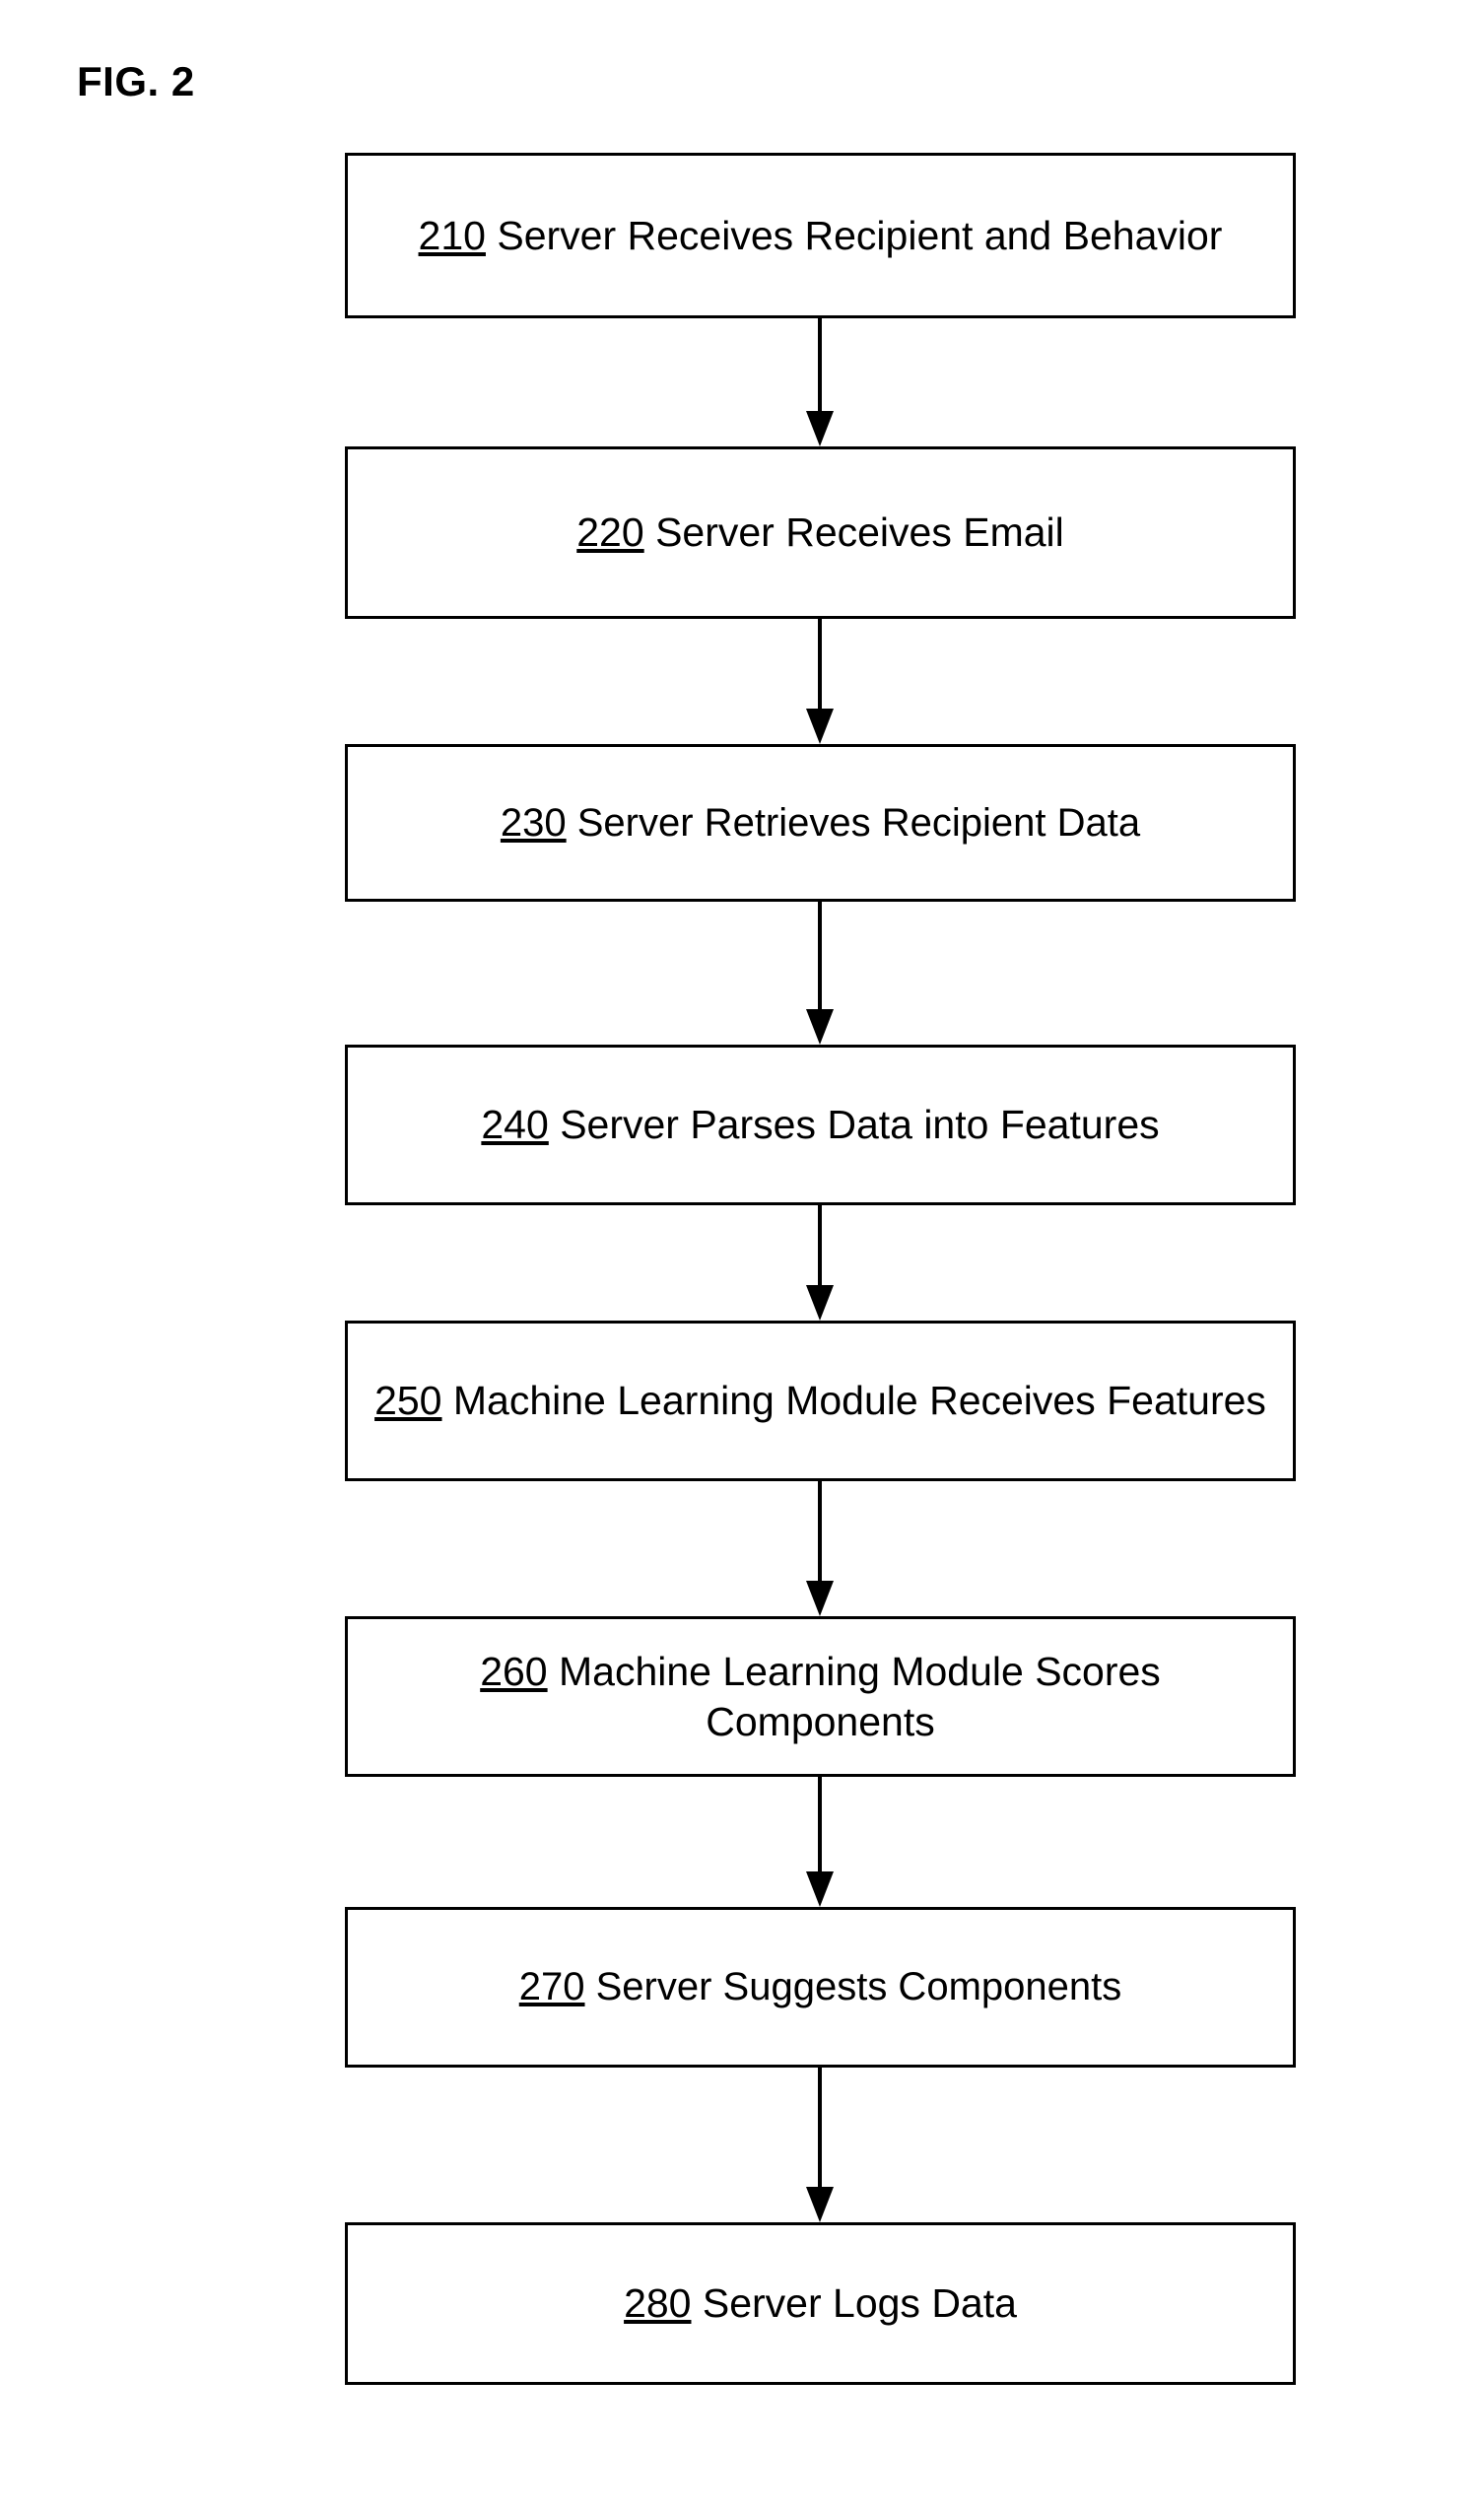 The width and height of the screenshot is (1484, 2514). I want to click on flow-step-280: 280 Server Logs Data, so click(820, 2303).